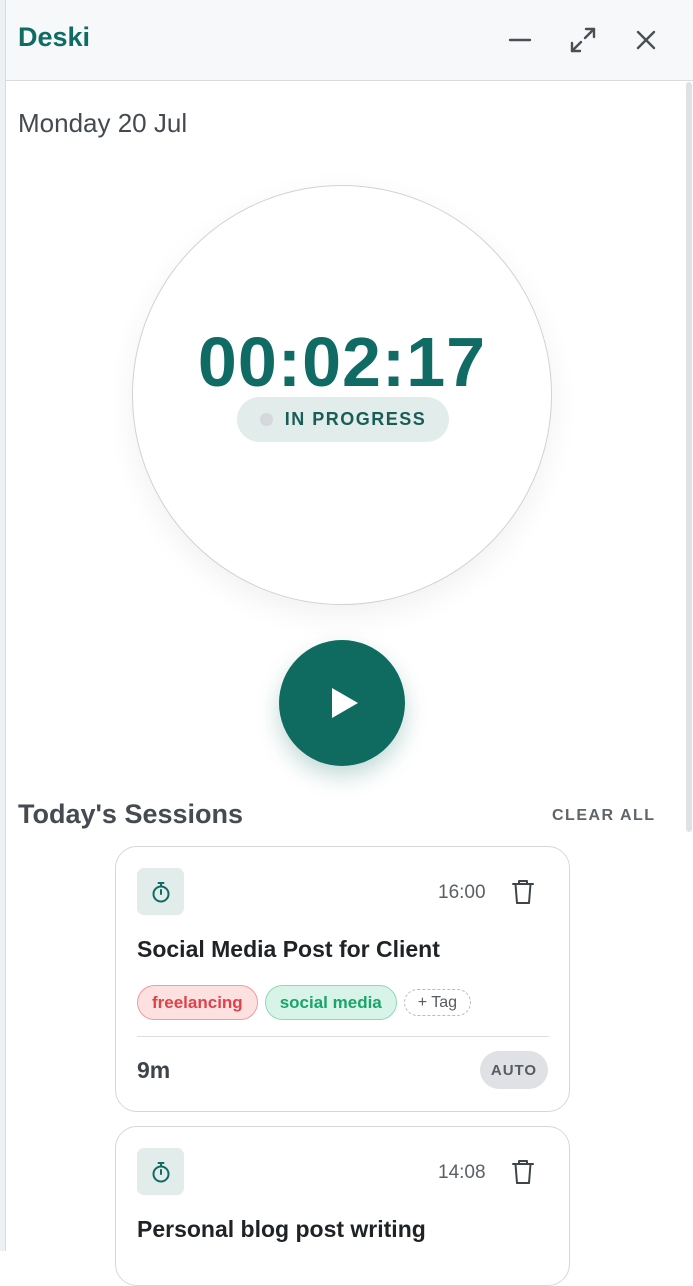  What do you see at coordinates (281, 1229) in the screenshot?
I see `session-title: Personal blog post writing` at bounding box center [281, 1229].